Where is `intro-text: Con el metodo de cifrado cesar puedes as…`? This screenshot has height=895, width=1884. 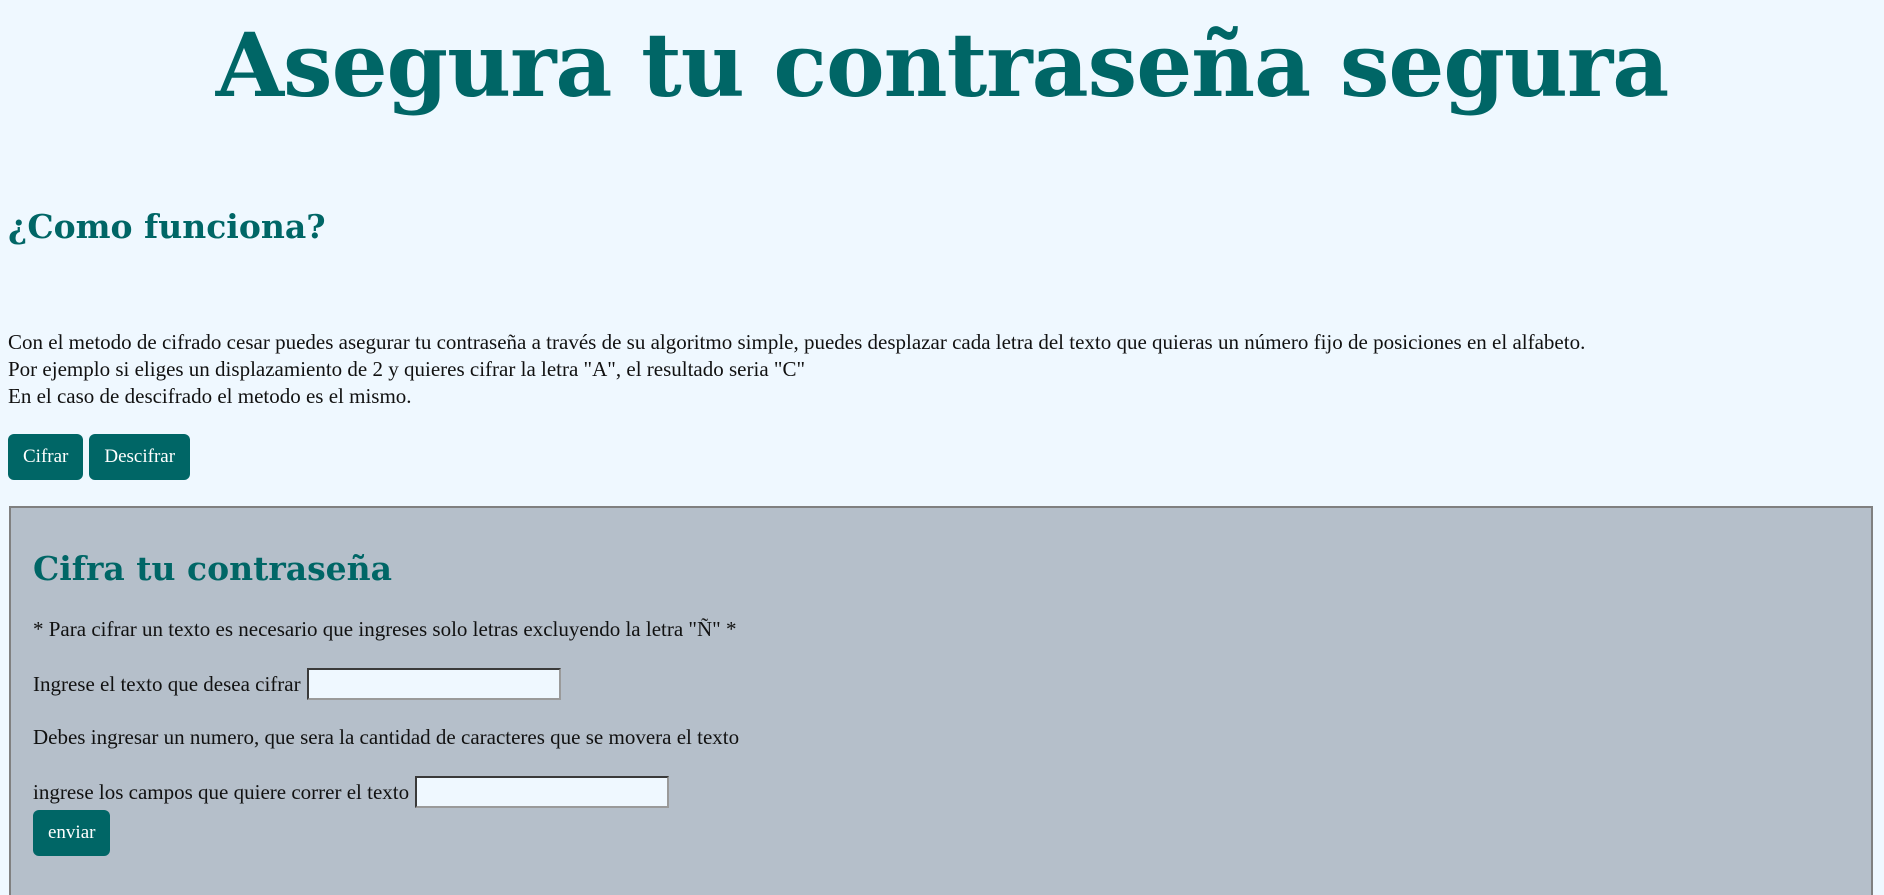 intro-text: Con el metodo de cifrado cesar puedes as… is located at coordinates (938, 369).